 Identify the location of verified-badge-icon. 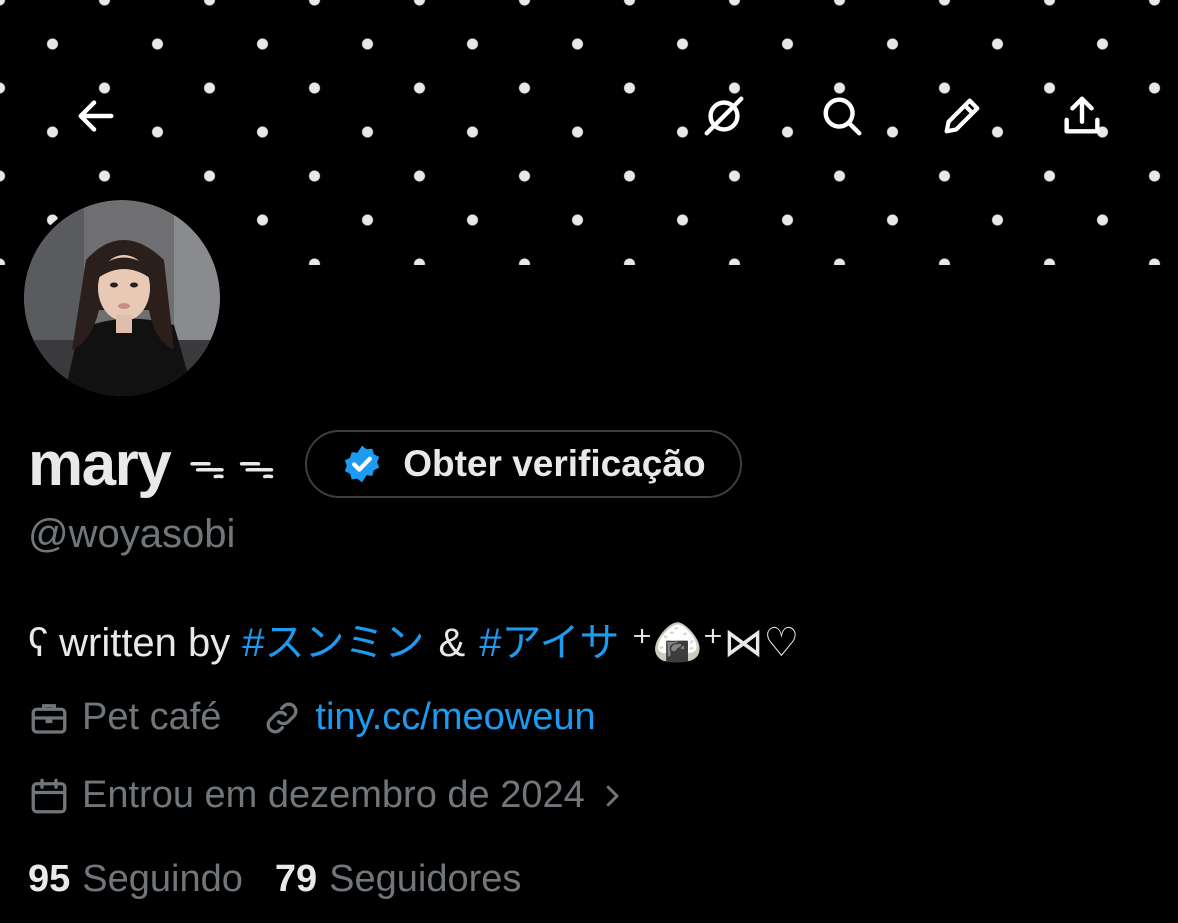
(362, 464).